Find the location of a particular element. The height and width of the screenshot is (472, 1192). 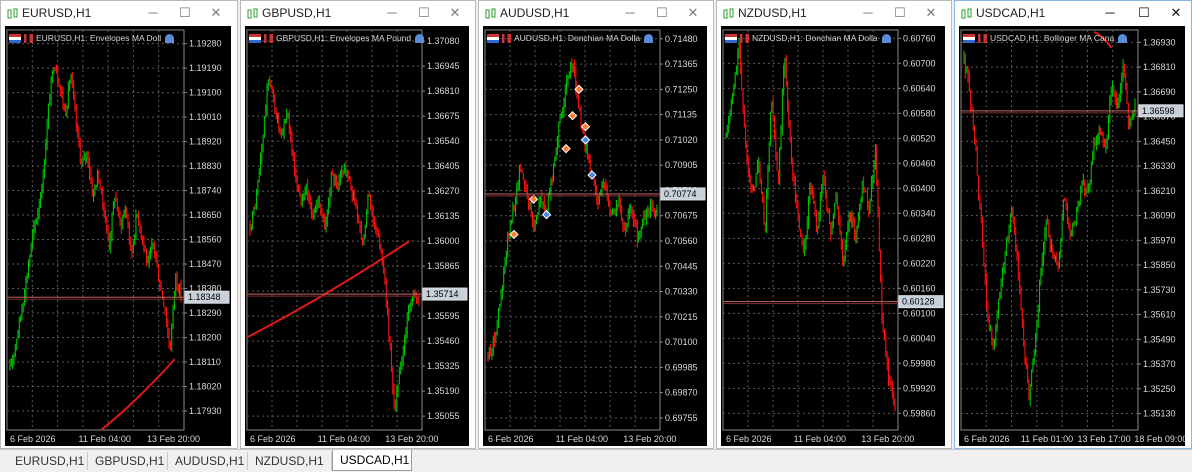

current-price-label: 1.36598 is located at coordinates (1158, 111).